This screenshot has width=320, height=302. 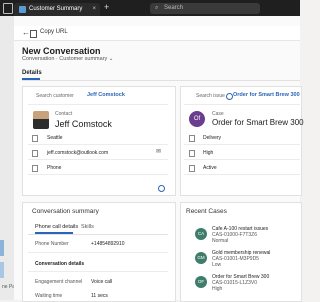 I want to click on tab-phone-call-details: Phone call details, so click(x=56, y=227).